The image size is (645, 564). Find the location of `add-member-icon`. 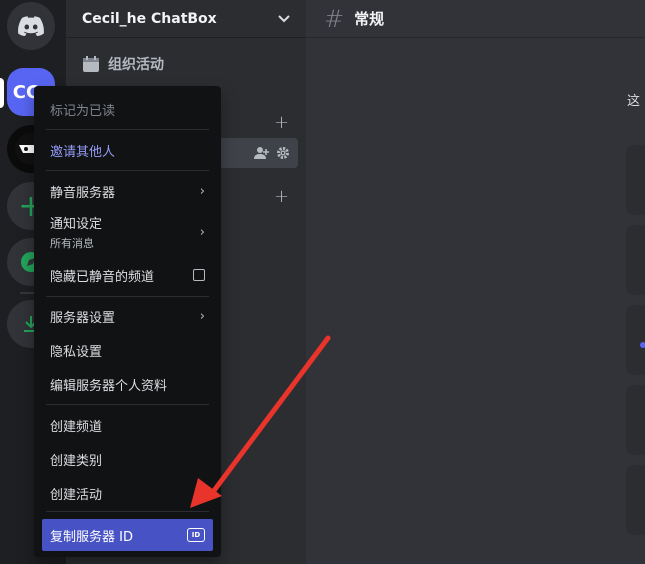

add-member-icon is located at coordinates (262, 153).